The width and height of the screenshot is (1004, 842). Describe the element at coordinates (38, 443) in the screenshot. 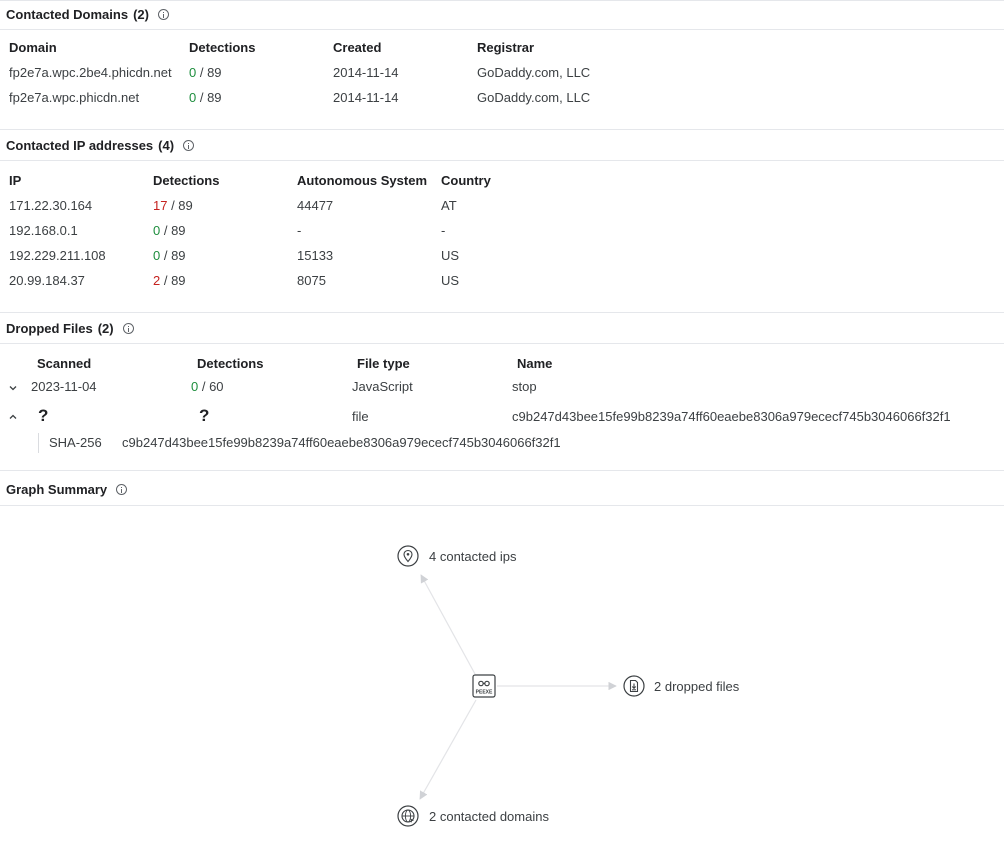

I see `expanded-row-indent` at that location.